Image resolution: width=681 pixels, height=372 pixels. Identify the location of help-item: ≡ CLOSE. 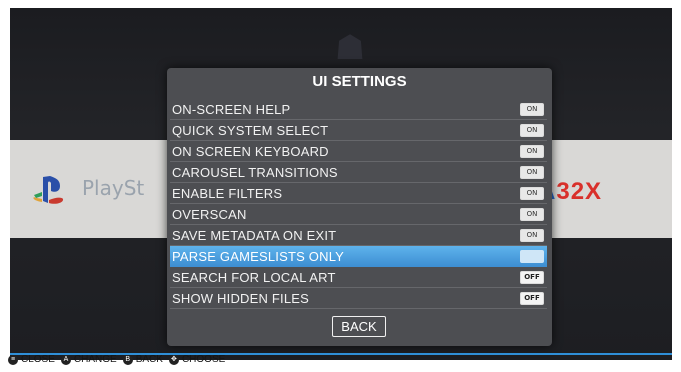
(31, 359).